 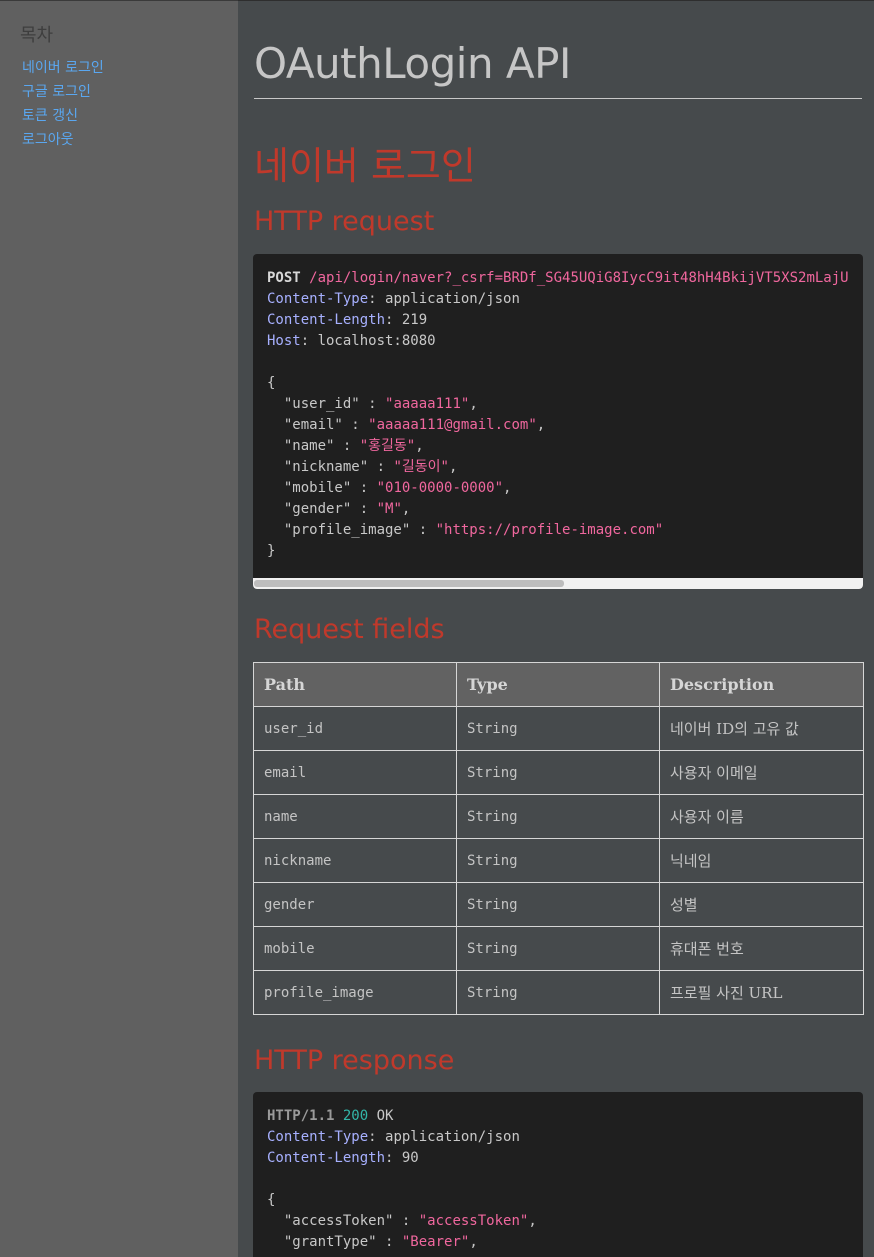 I want to click on scrollbar-thumb, so click(x=409, y=583).